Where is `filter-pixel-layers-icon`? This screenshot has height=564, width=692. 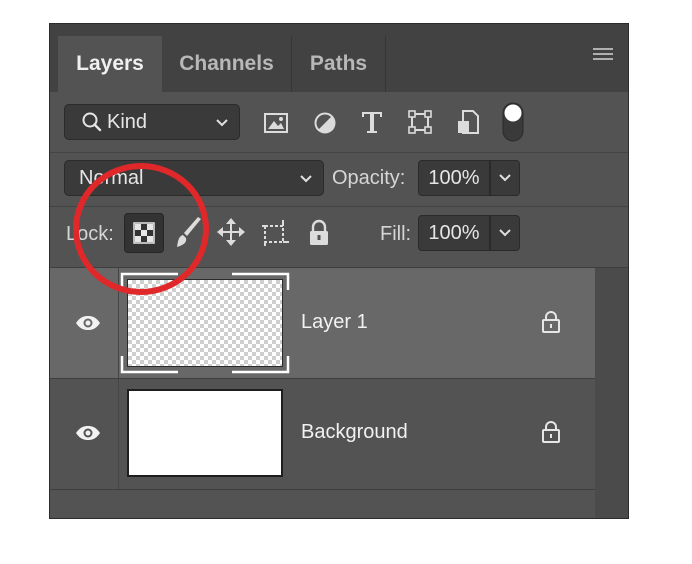
filter-pixel-layers-icon is located at coordinates (276, 123).